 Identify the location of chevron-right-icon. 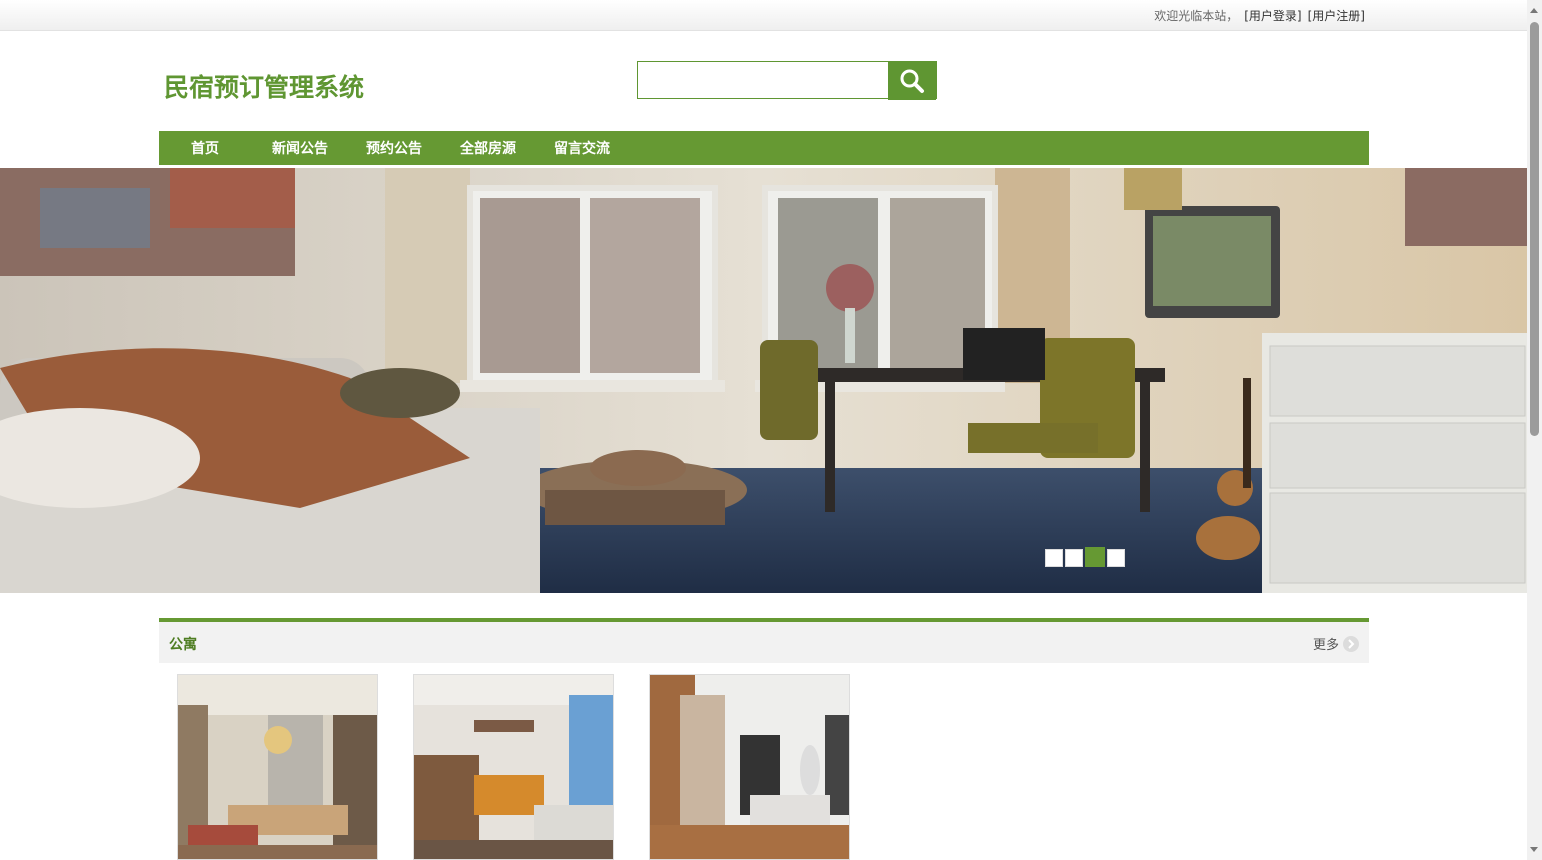
(1351, 643).